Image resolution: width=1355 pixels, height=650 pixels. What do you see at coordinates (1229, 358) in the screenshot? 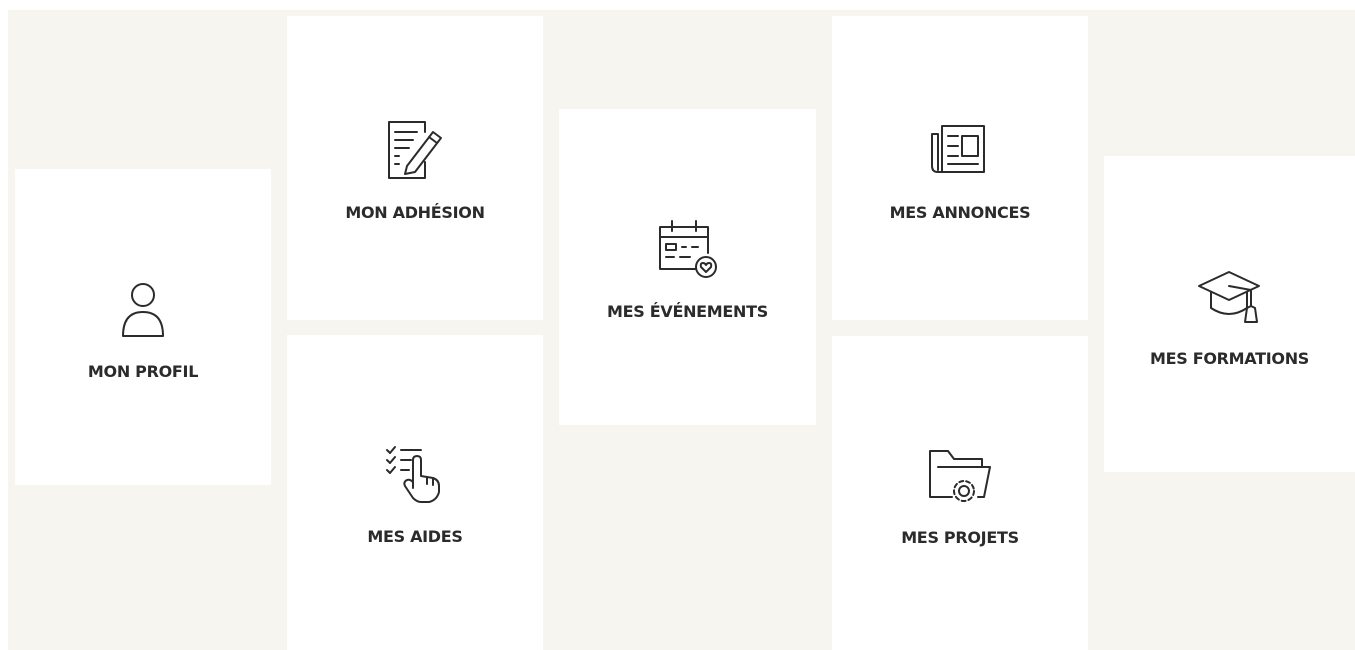
I see `tile-label: MES FORMATIONS` at bounding box center [1229, 358].